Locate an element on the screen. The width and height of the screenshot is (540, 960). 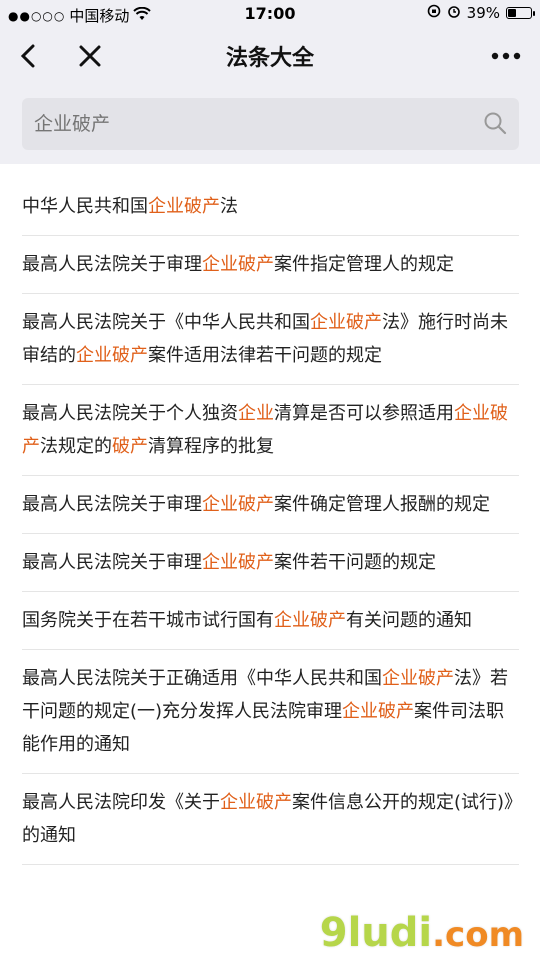
status-bar: ●●○○○ 中国移动 17:00 39% is located at coordinates (270, 14).